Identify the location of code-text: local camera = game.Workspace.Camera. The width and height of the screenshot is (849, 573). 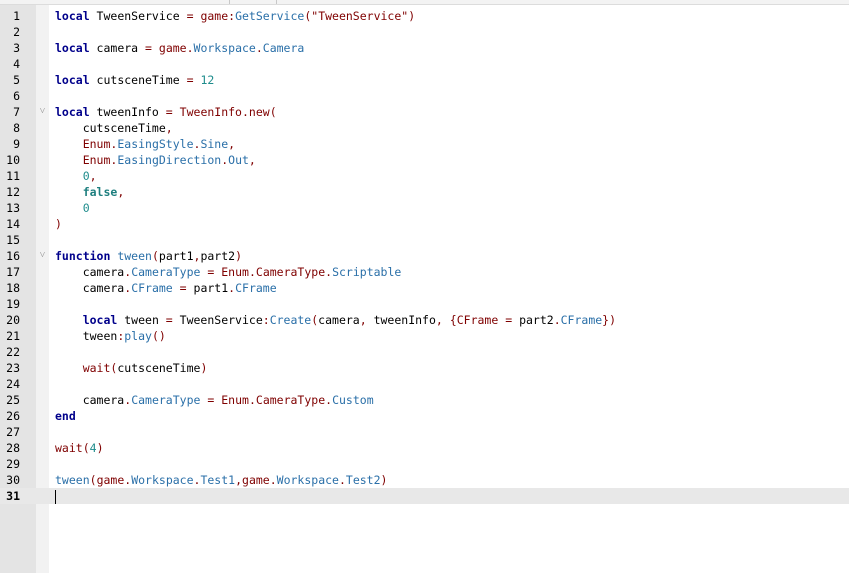
(179, 48).